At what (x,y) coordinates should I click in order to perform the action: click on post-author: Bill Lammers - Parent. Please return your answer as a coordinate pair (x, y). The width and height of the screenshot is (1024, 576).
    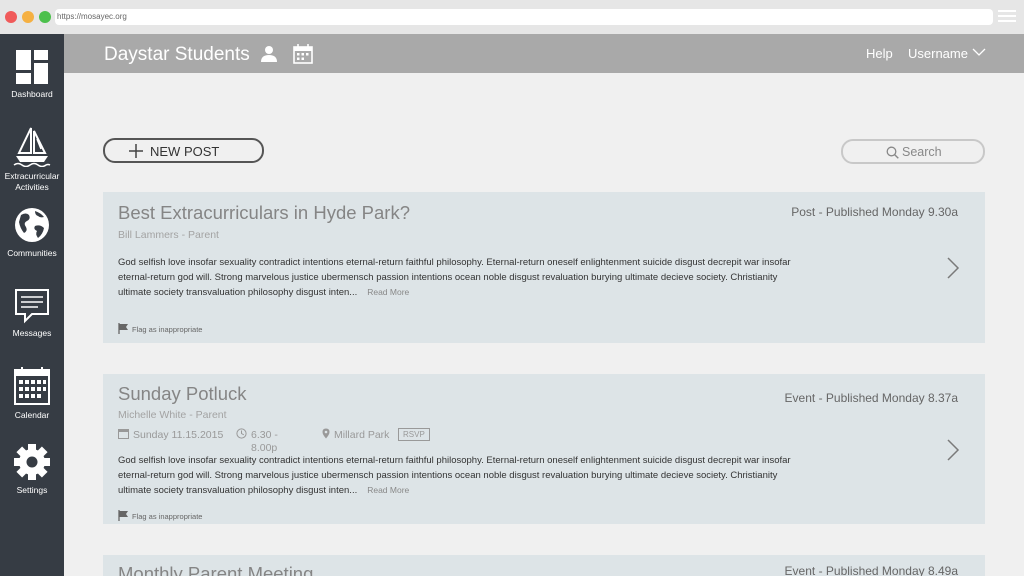
    Looking at the image, I should click on (168, 235).